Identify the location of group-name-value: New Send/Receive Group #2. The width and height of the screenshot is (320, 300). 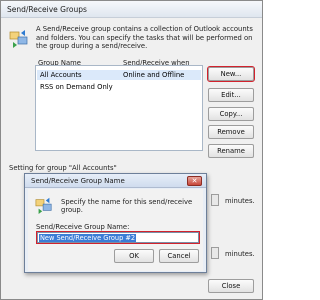
(88, 238).